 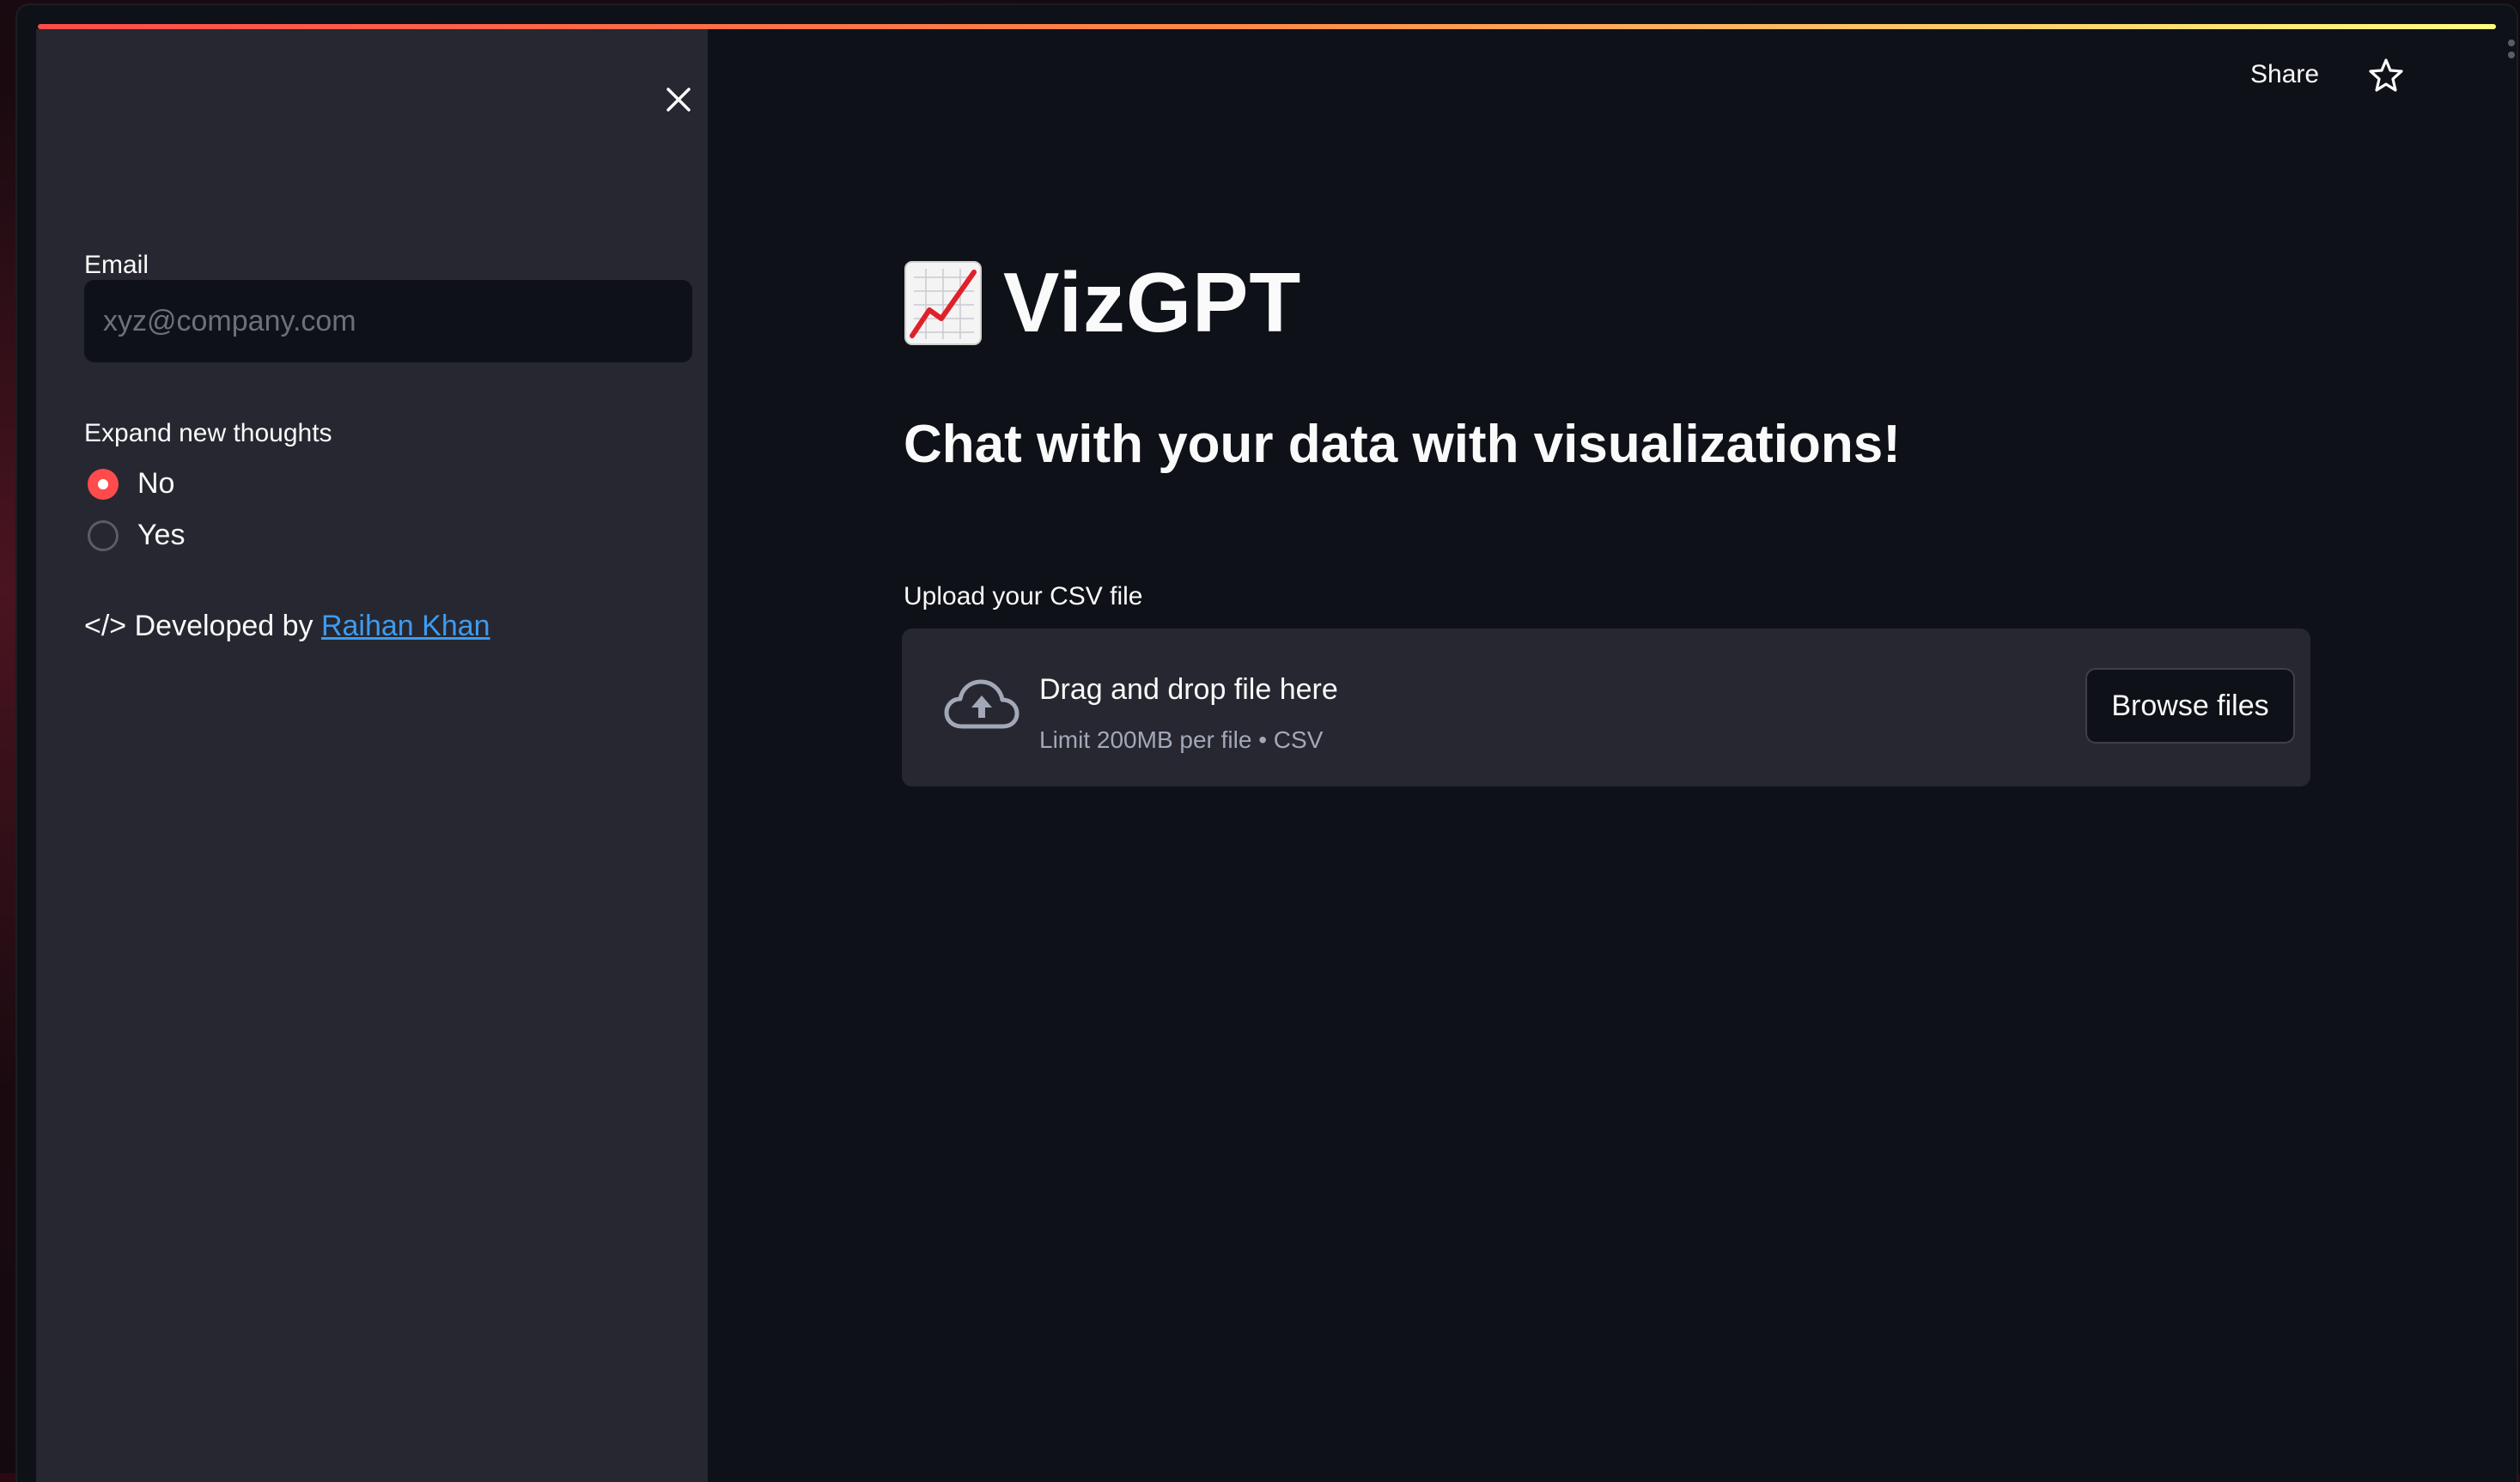 What do you see at coordinates (156, 483) in the screenshot?
I see `radio-label-no: No` at bounding box center [156, 483].